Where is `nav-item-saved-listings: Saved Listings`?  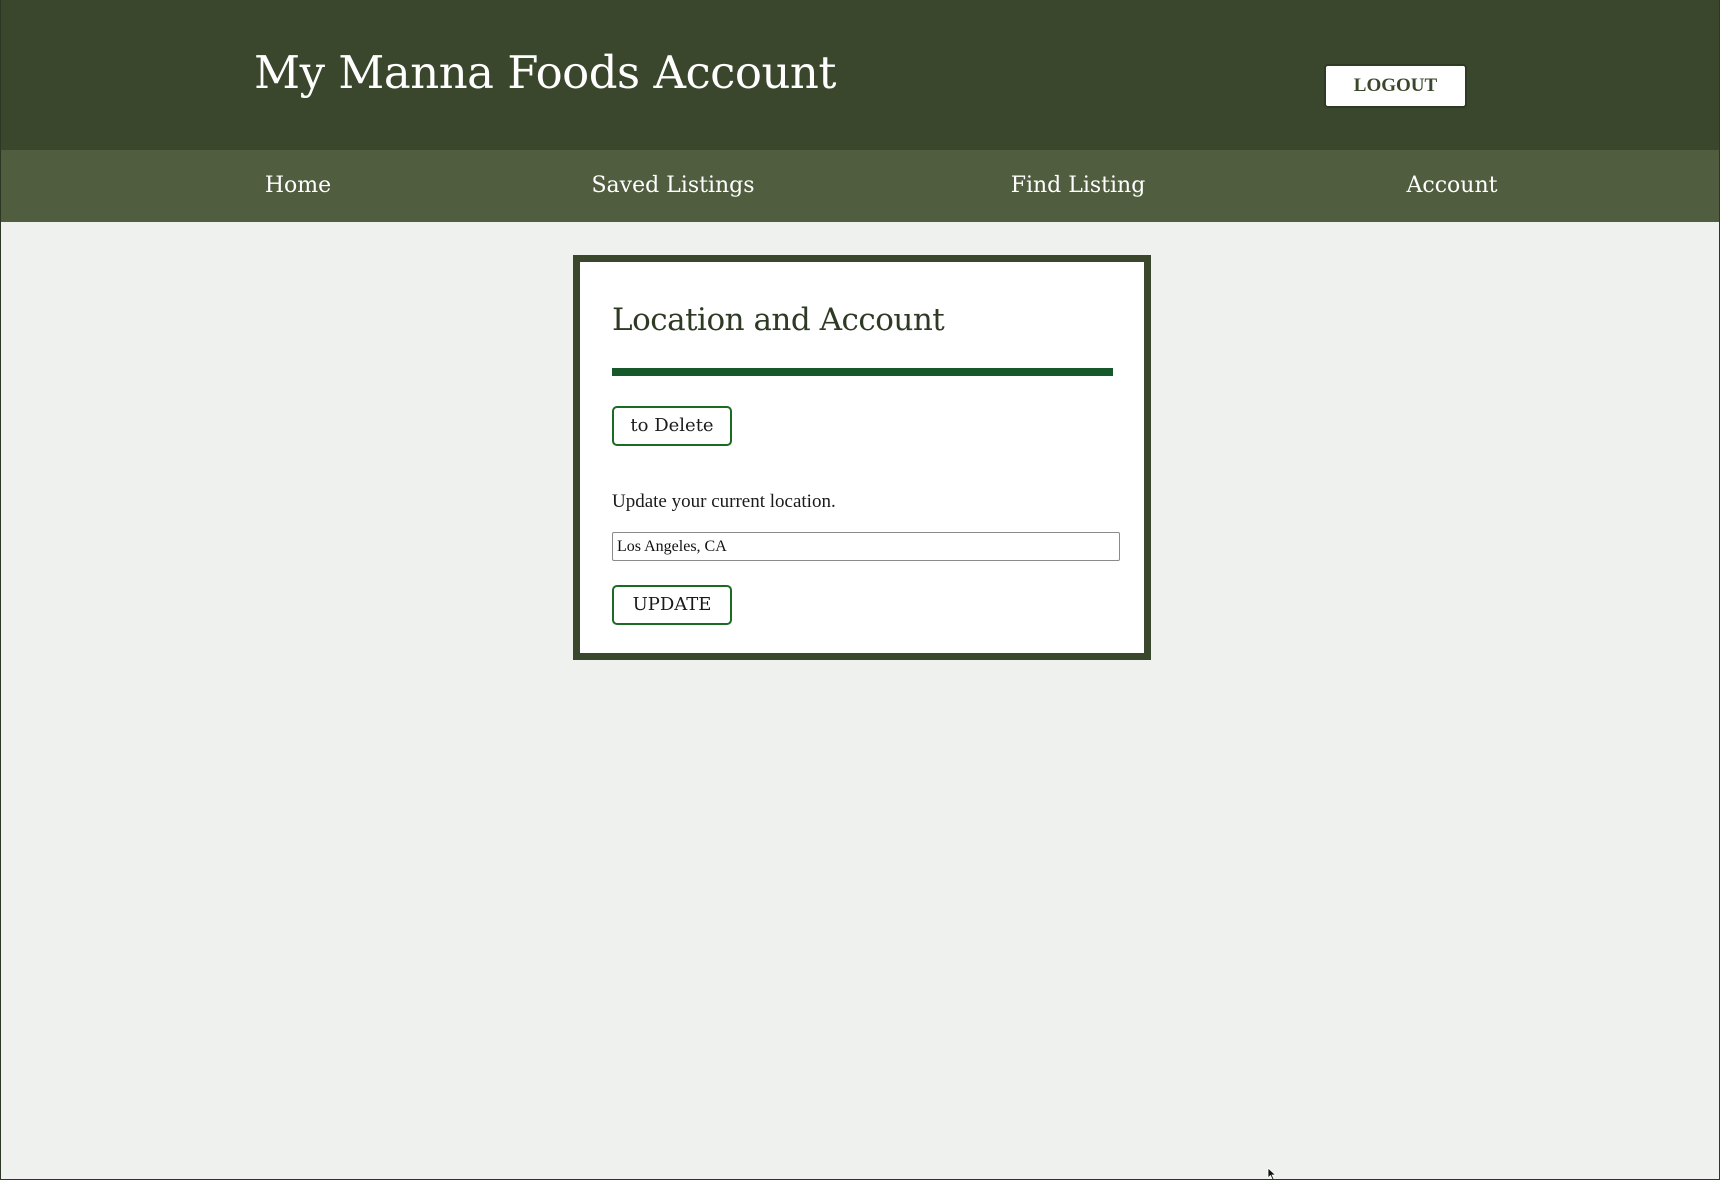
nav-item-saved-listings: Saved Listings is located at coordinates (672, 186).